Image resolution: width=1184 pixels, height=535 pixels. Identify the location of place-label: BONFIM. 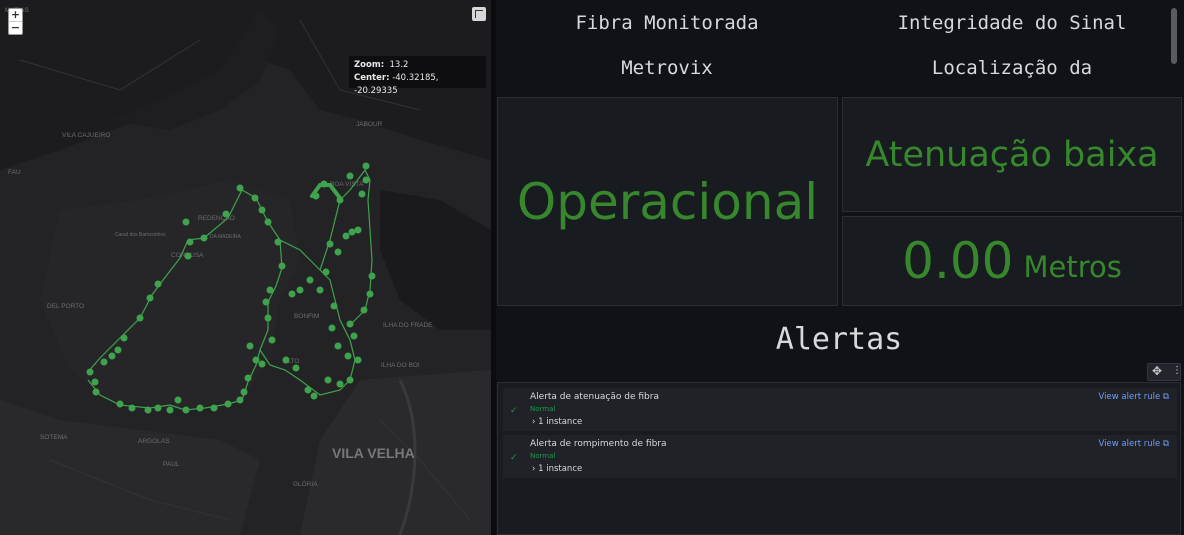
(306, 316).